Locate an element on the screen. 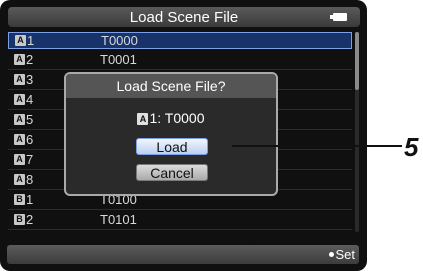 This screenshot has height=271, width=423. set-label: Set is located at coordinates (345, 254).